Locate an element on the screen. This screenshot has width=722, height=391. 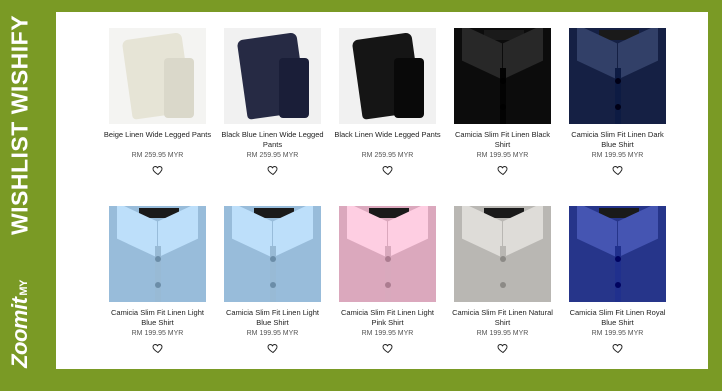
brand-logo: ZoomitMY is located at coordinates (20, 324).